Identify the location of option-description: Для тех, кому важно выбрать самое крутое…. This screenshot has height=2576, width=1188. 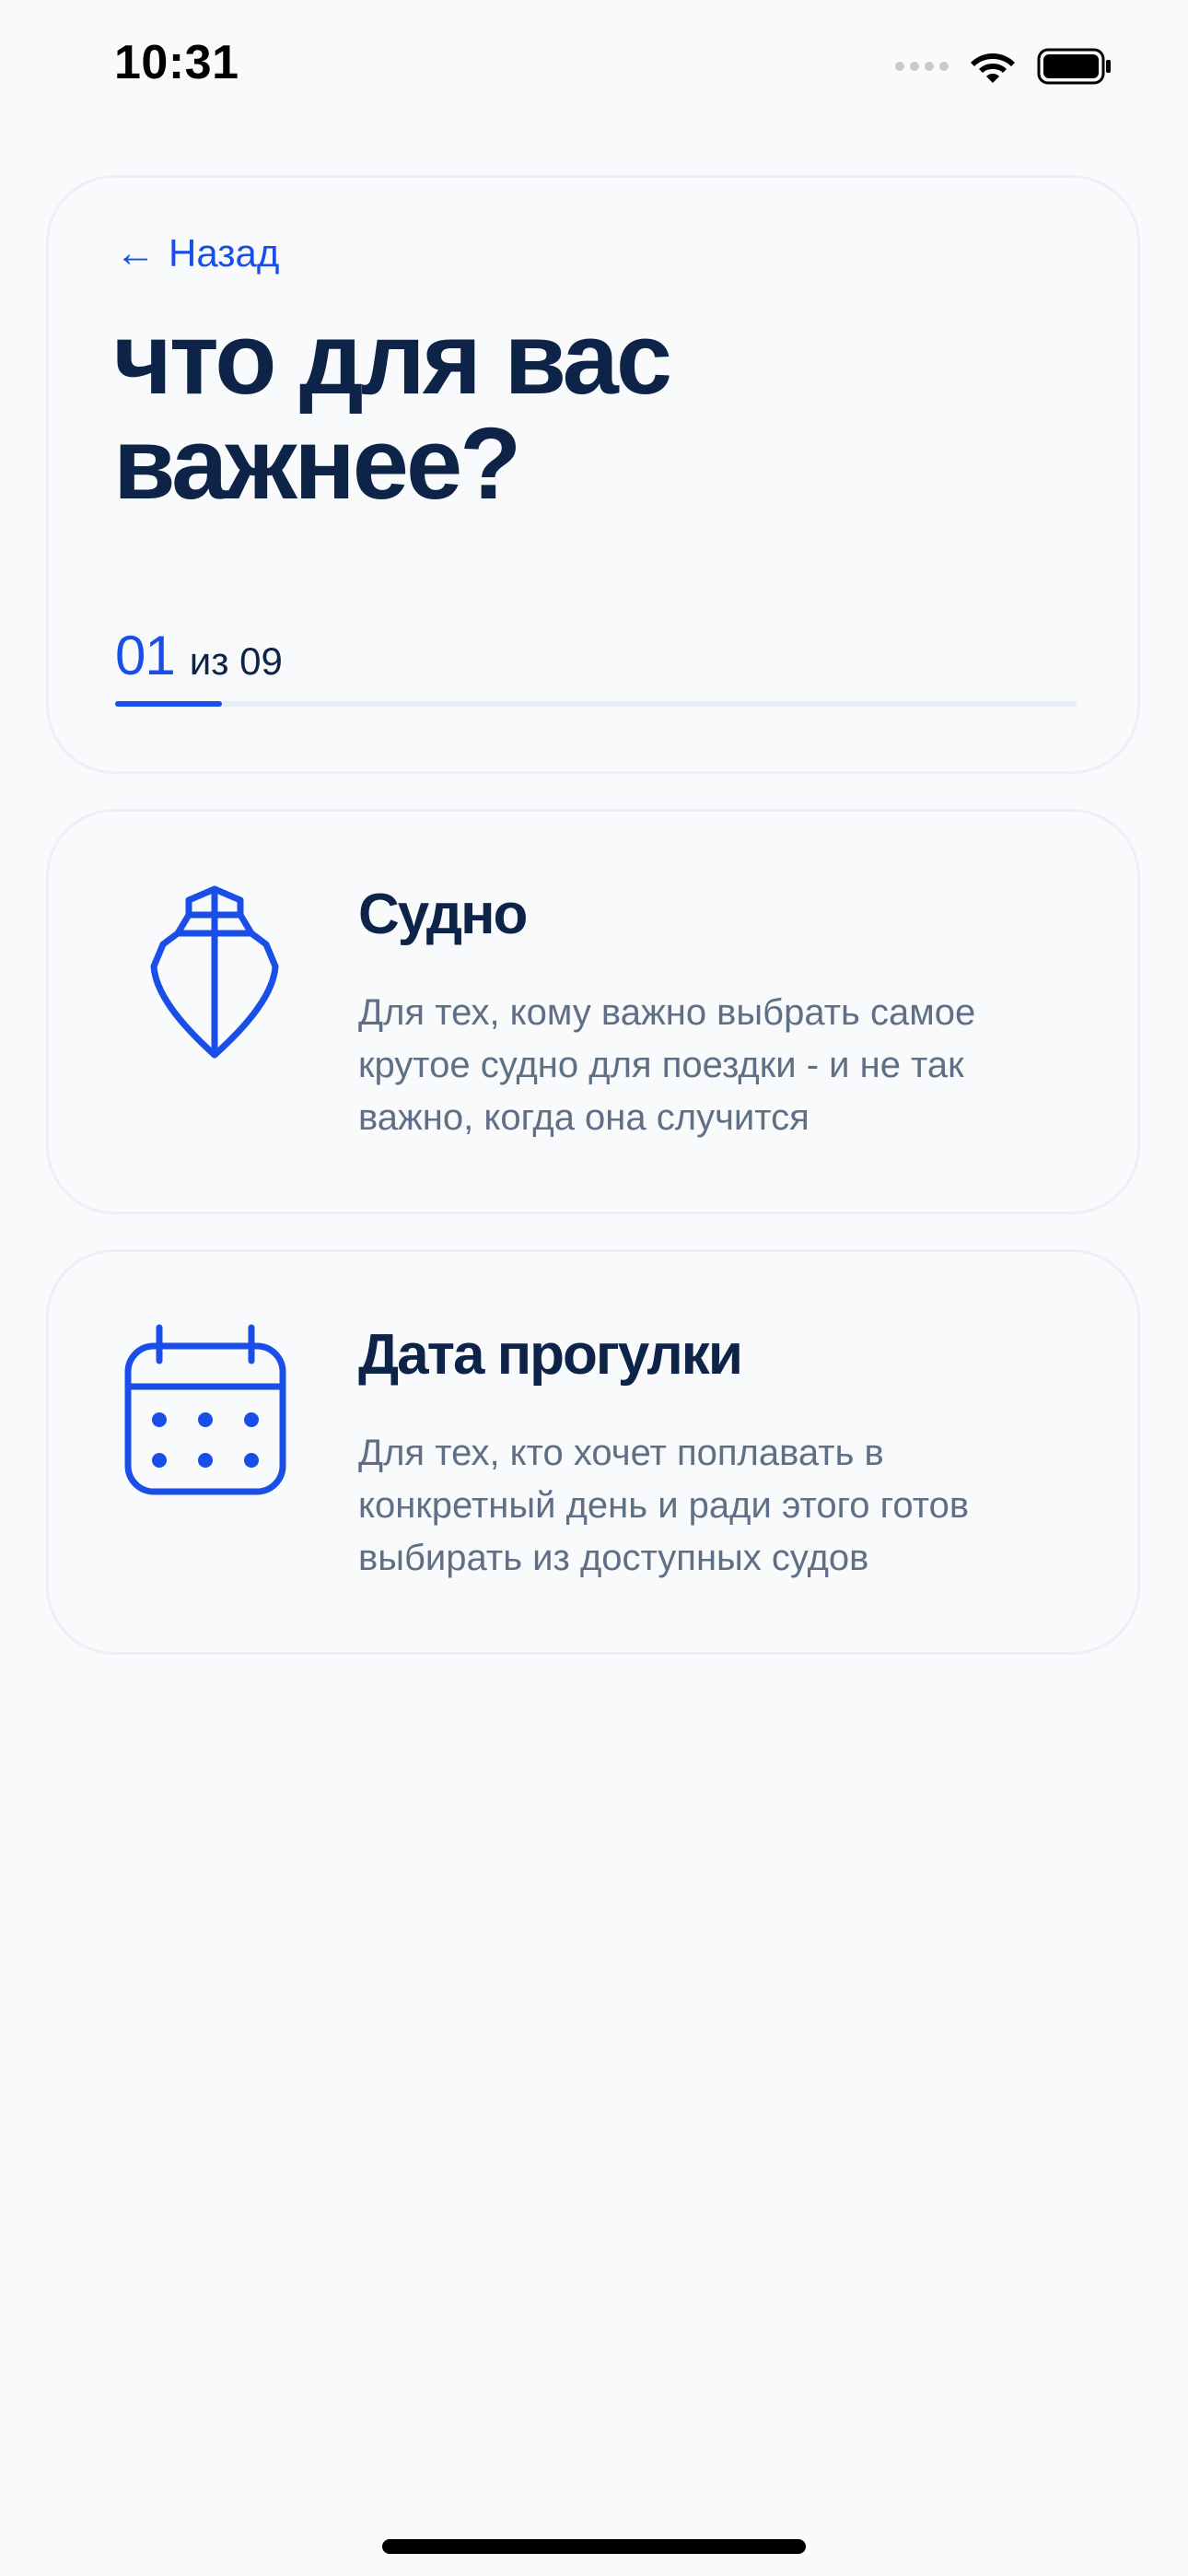
(667, 1065).